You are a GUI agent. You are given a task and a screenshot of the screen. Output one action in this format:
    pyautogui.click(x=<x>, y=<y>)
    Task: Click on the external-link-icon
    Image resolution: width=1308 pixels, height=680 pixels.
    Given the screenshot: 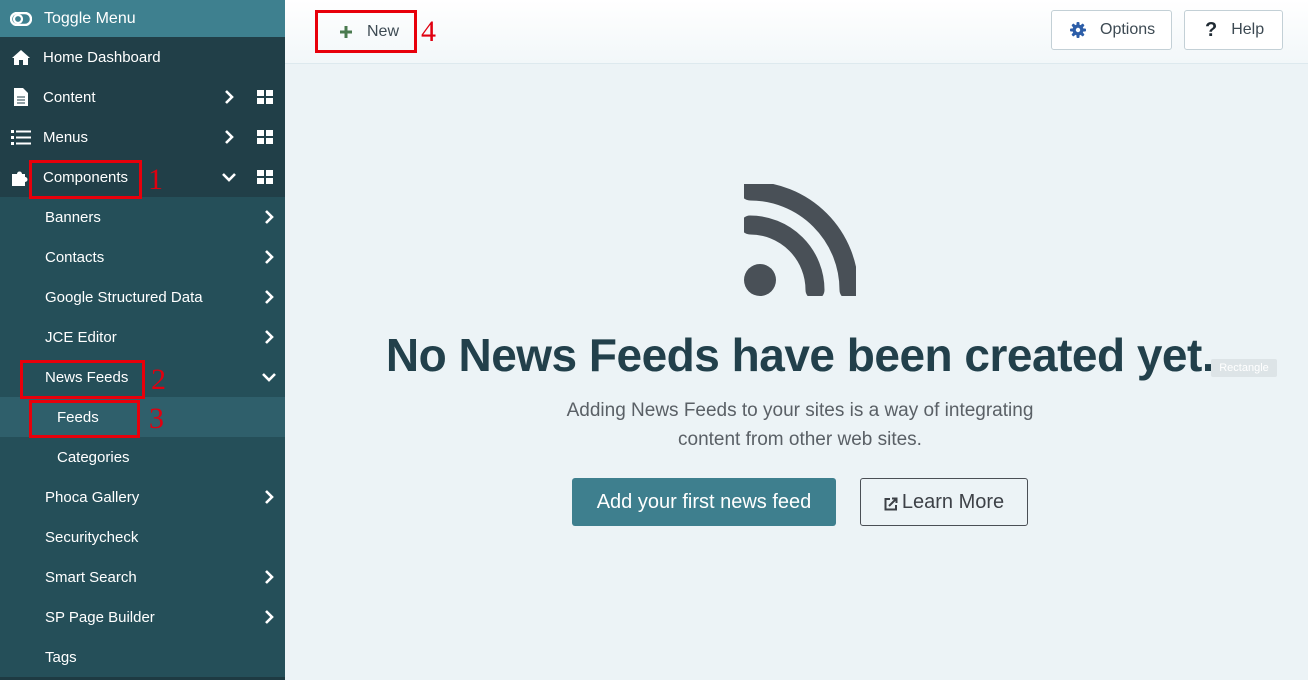 What is the action you would take?
    pyautogui.click(x=891, y=503)
    